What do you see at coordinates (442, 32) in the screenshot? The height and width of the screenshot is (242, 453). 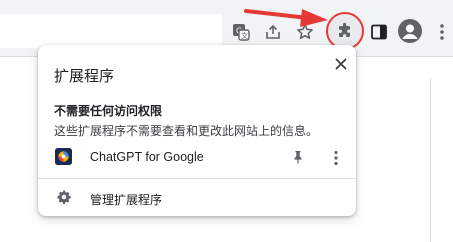 I see `menu-dots-icon` at bounding box center [442, 32].